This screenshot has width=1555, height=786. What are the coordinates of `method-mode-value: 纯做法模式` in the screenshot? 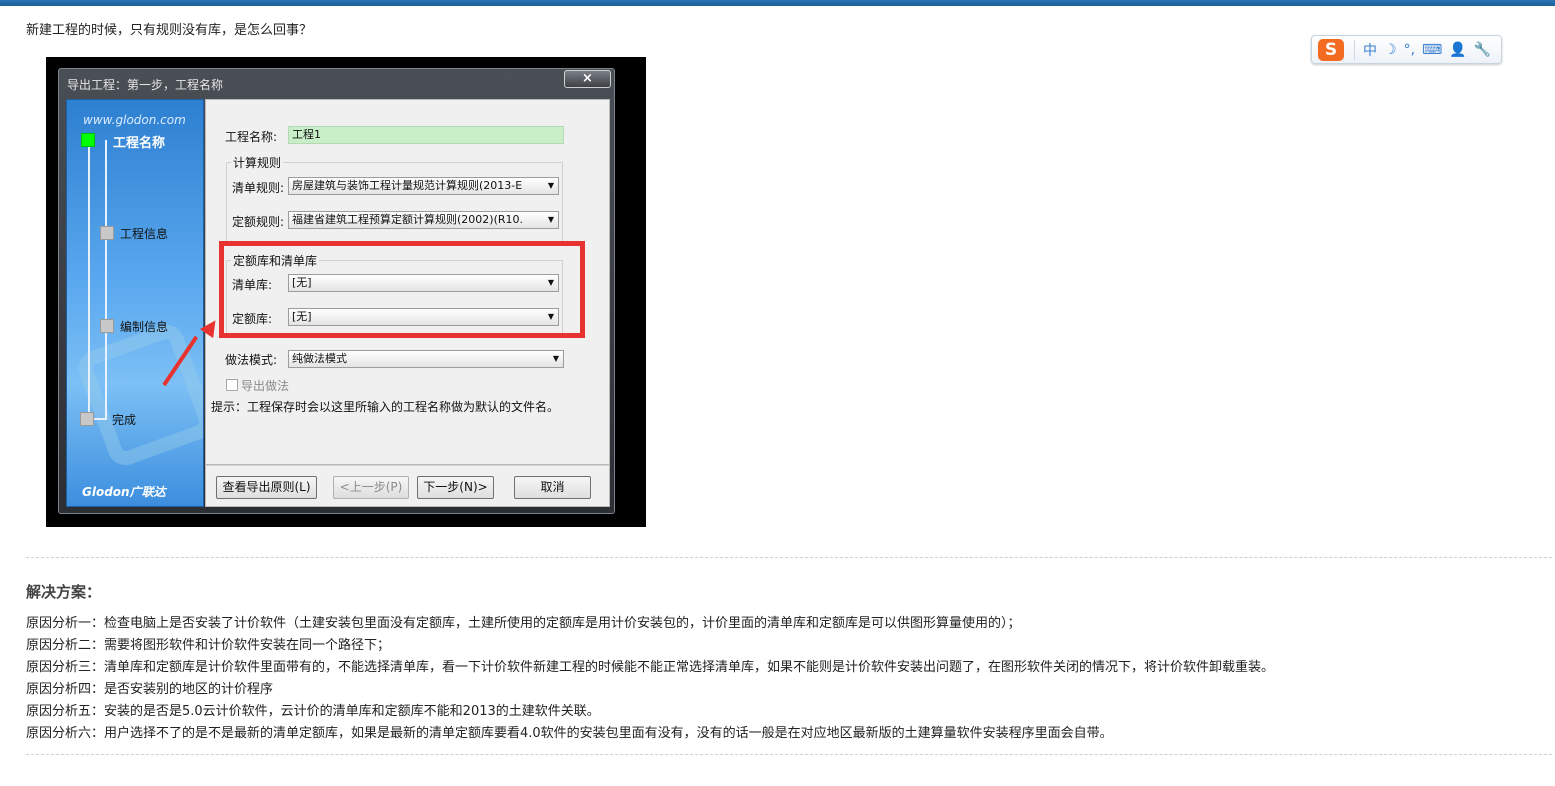 It's located at (319, 358).